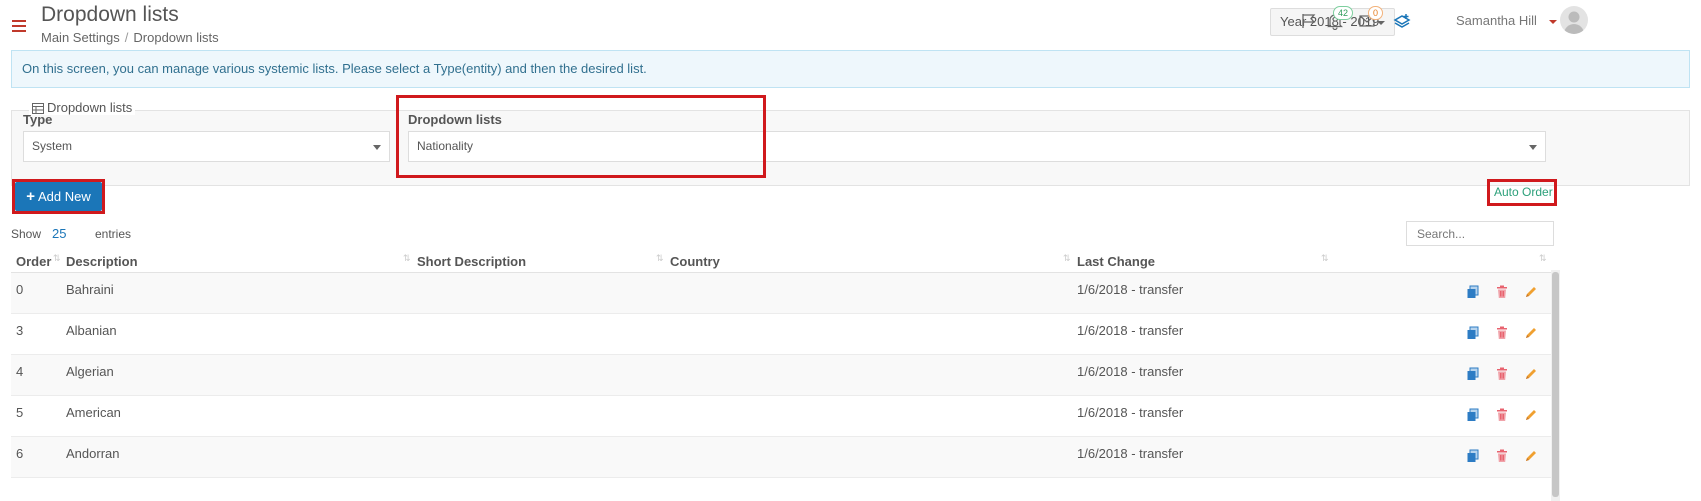 The width and height of the screenshot is (1701, 501). What do you see at coordinates (1402, 22) in the screenshot?
I see `layers-icon` at bounding box center [1402, 22].